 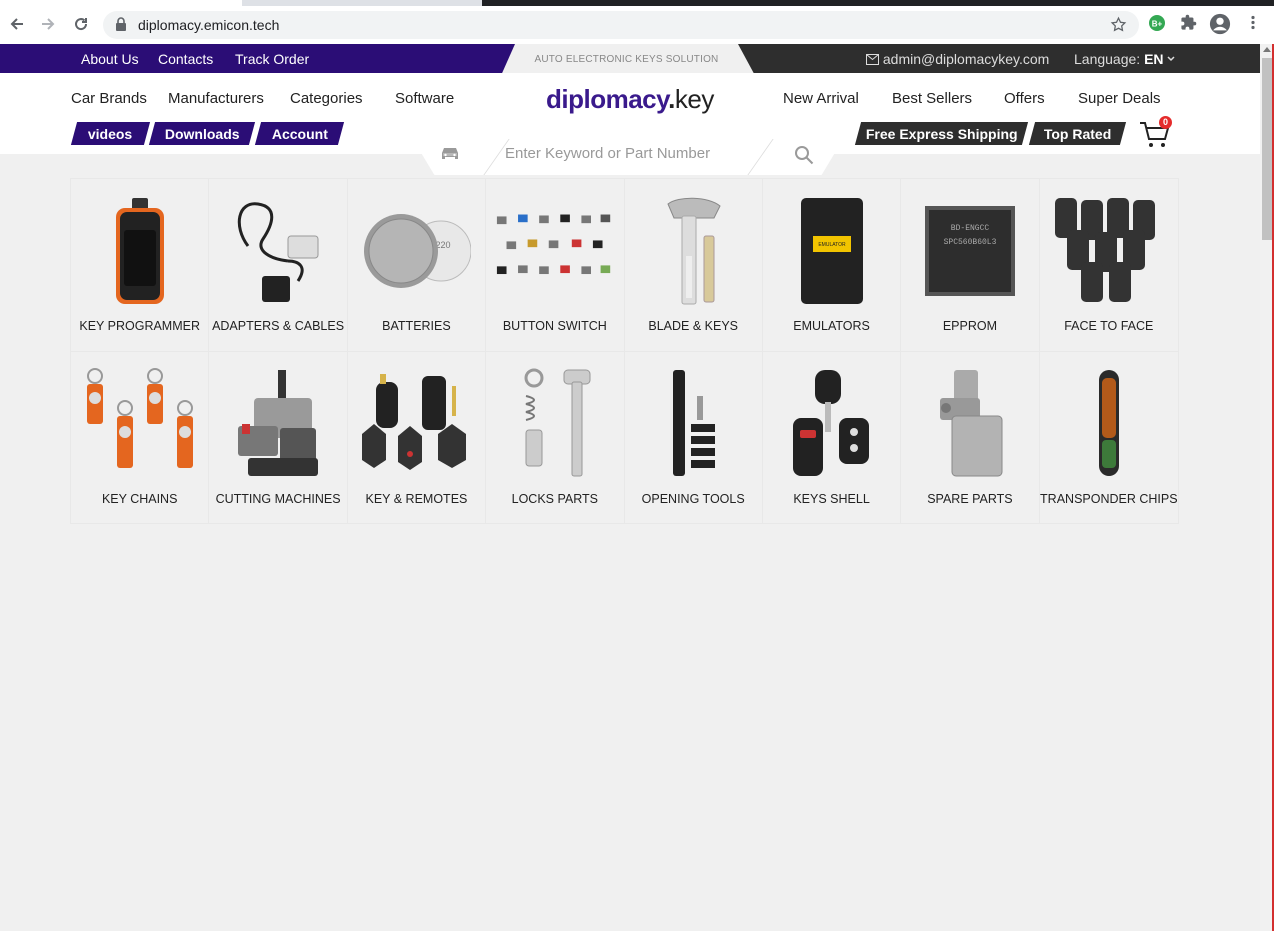 I want to click on other-tab, so click(x=878, y=3).